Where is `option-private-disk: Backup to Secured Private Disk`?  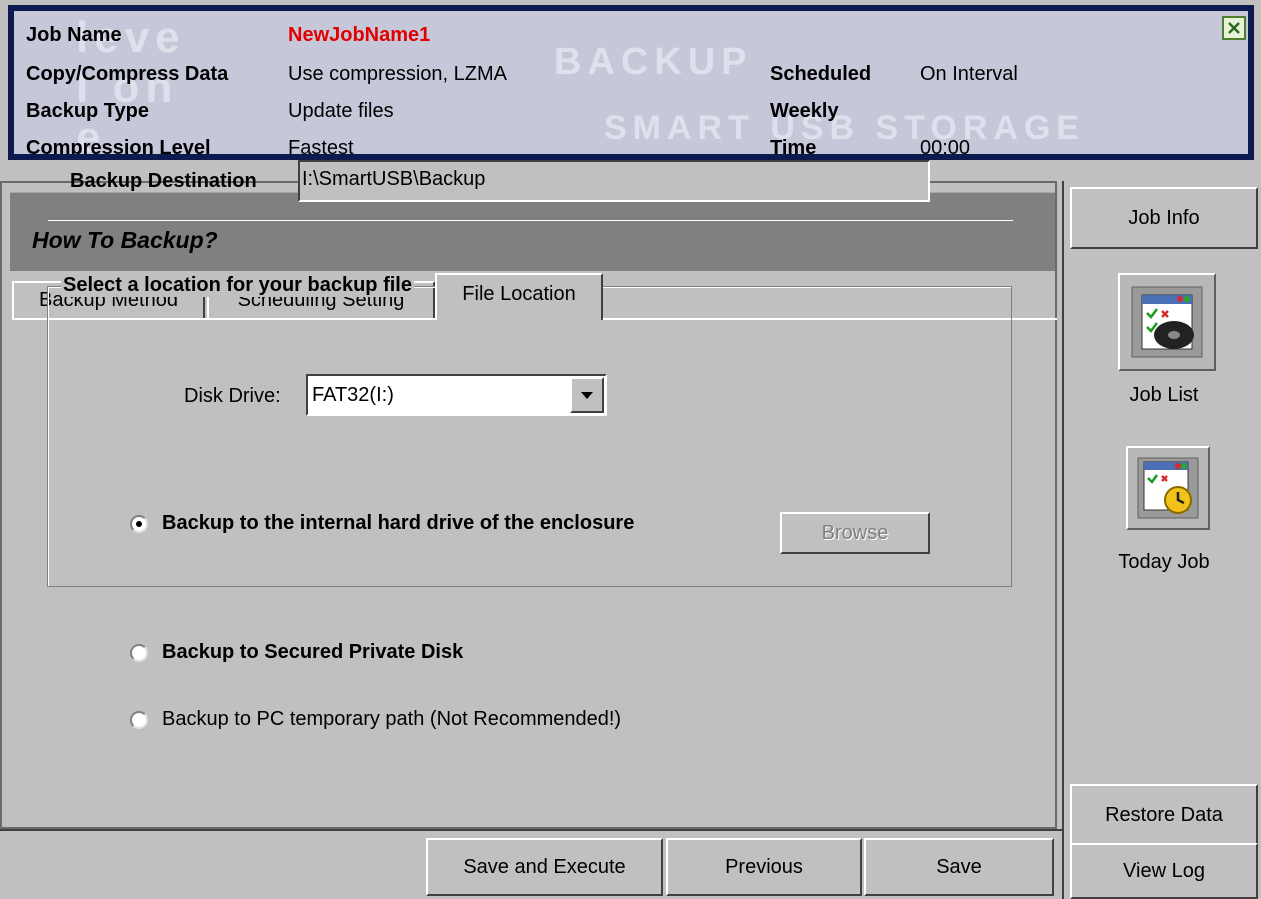 option-private-disk: Backup to Secured Private Disk is located at coordinates (296, 652).